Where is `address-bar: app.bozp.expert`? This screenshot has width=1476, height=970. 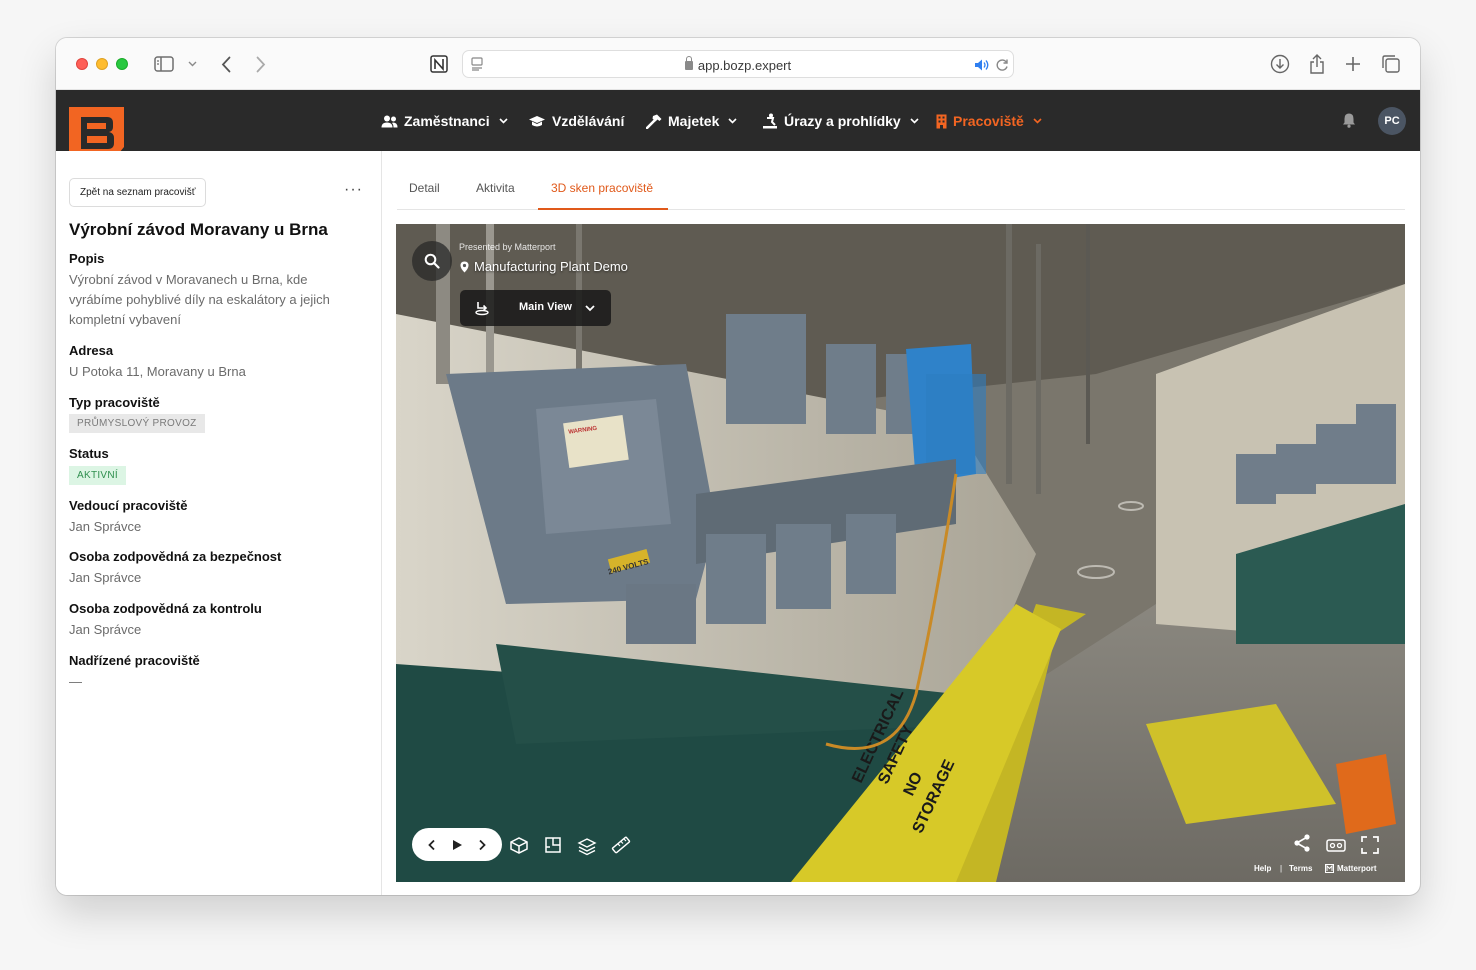
address-bar: app.bozp.expert is located at coordinates (738, 64).